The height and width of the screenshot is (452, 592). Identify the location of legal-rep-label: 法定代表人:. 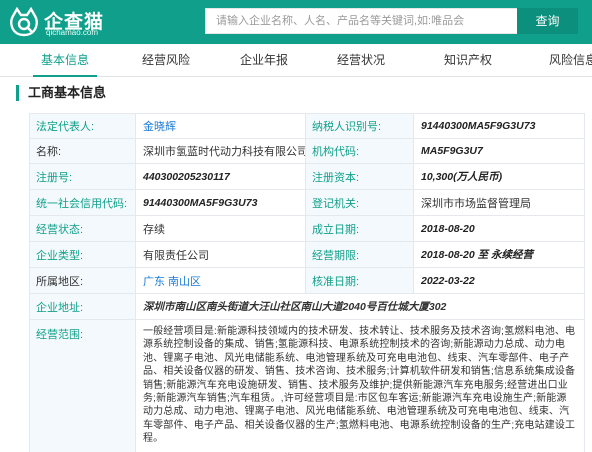
(82, 126).